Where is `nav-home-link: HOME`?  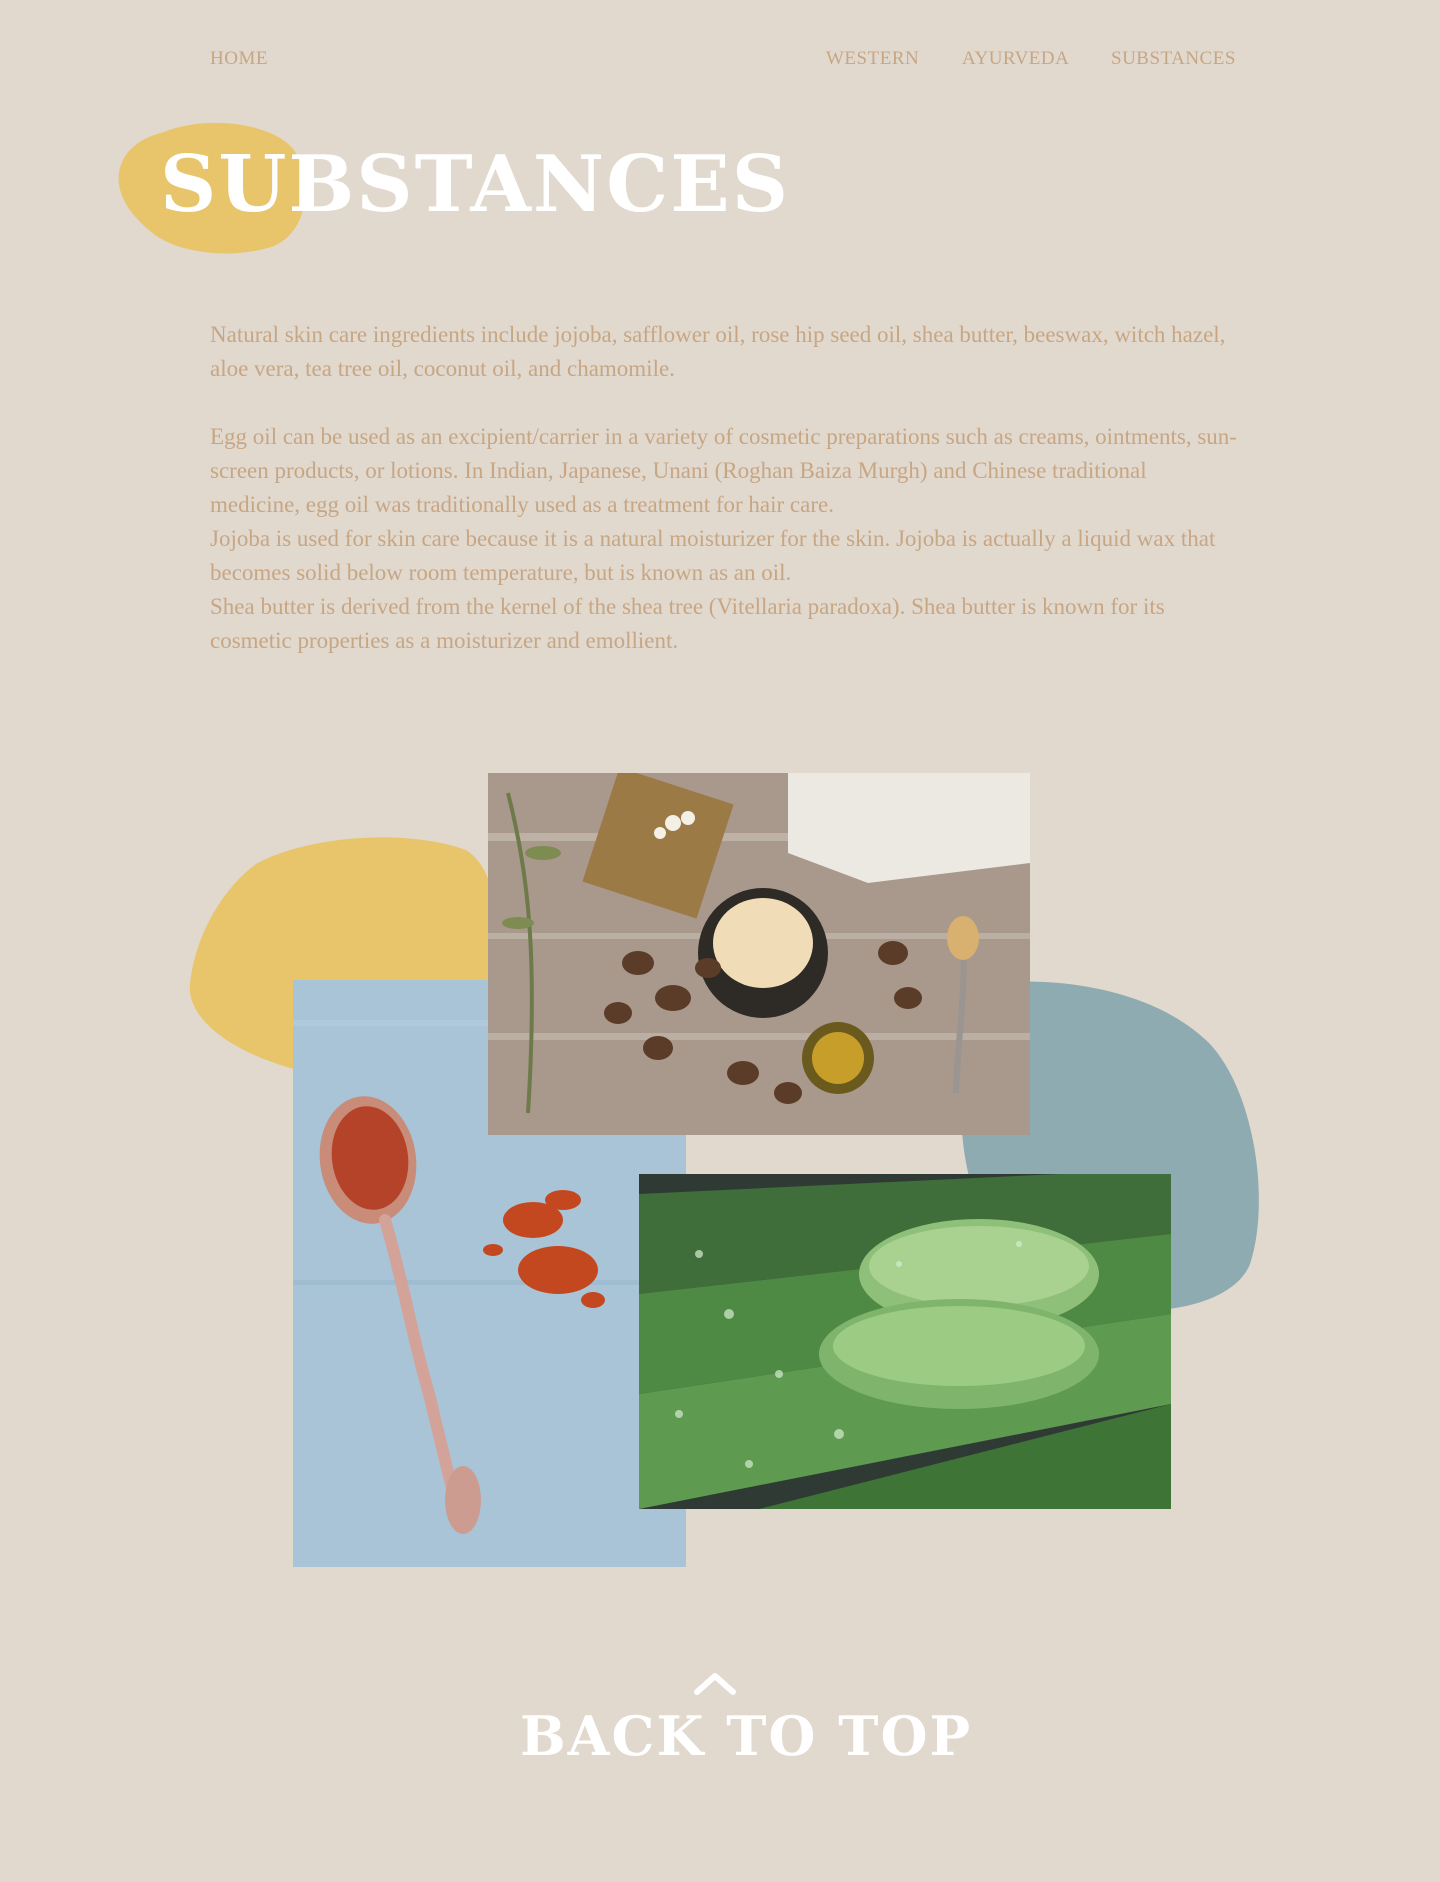
nav-home-link: HOME is located at coordinates (239, 59).